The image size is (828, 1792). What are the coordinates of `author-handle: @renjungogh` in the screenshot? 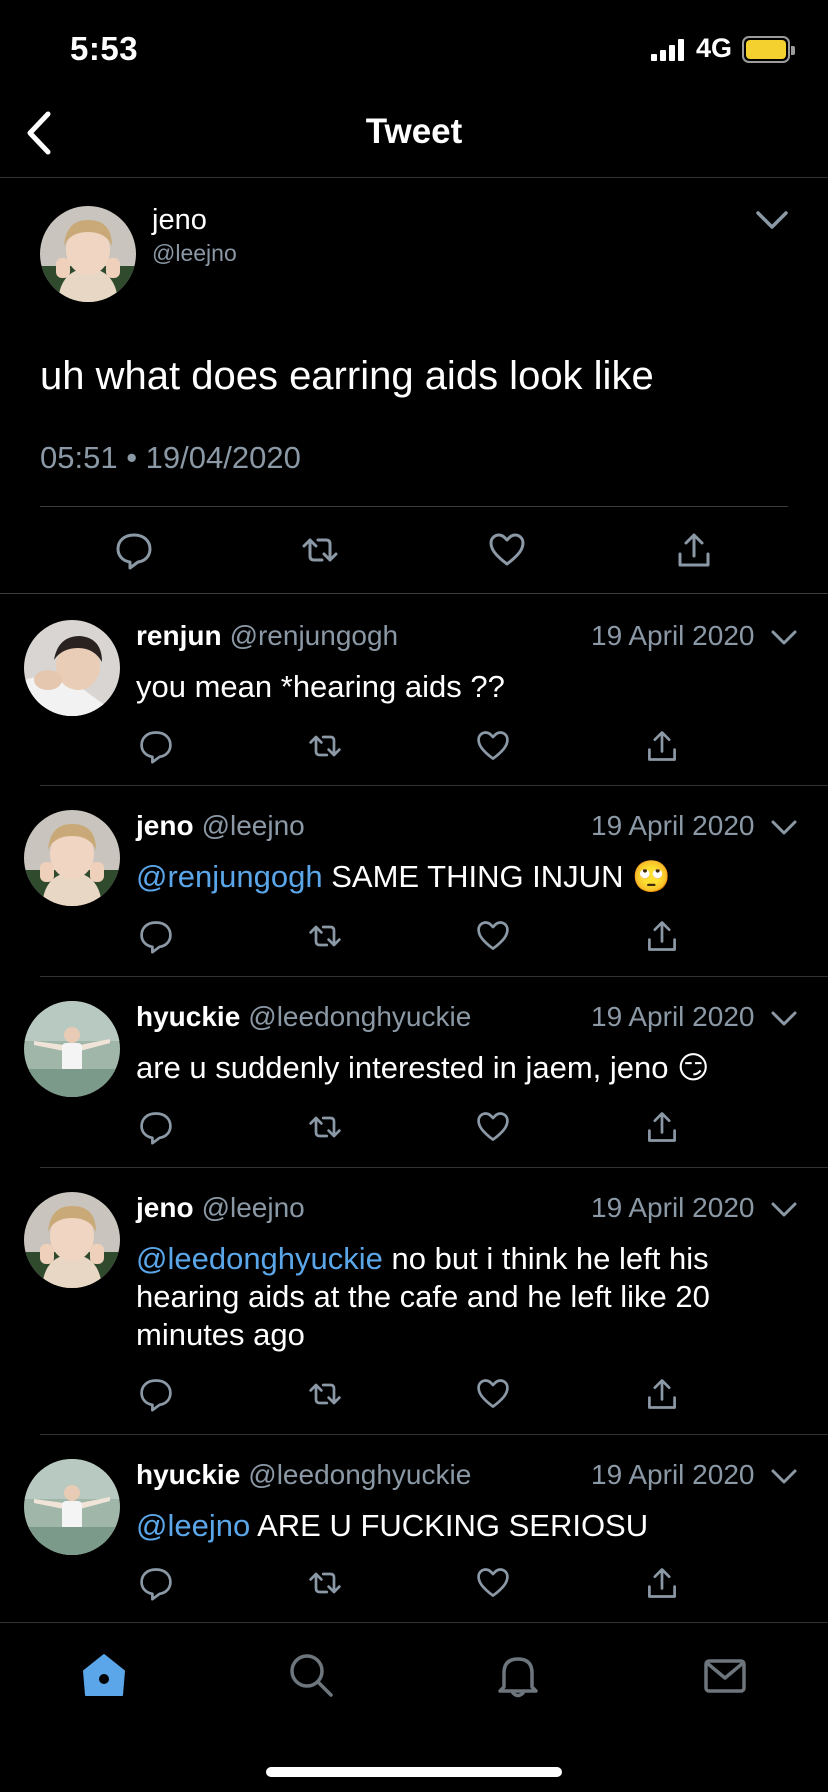 It's located at (314, 635).